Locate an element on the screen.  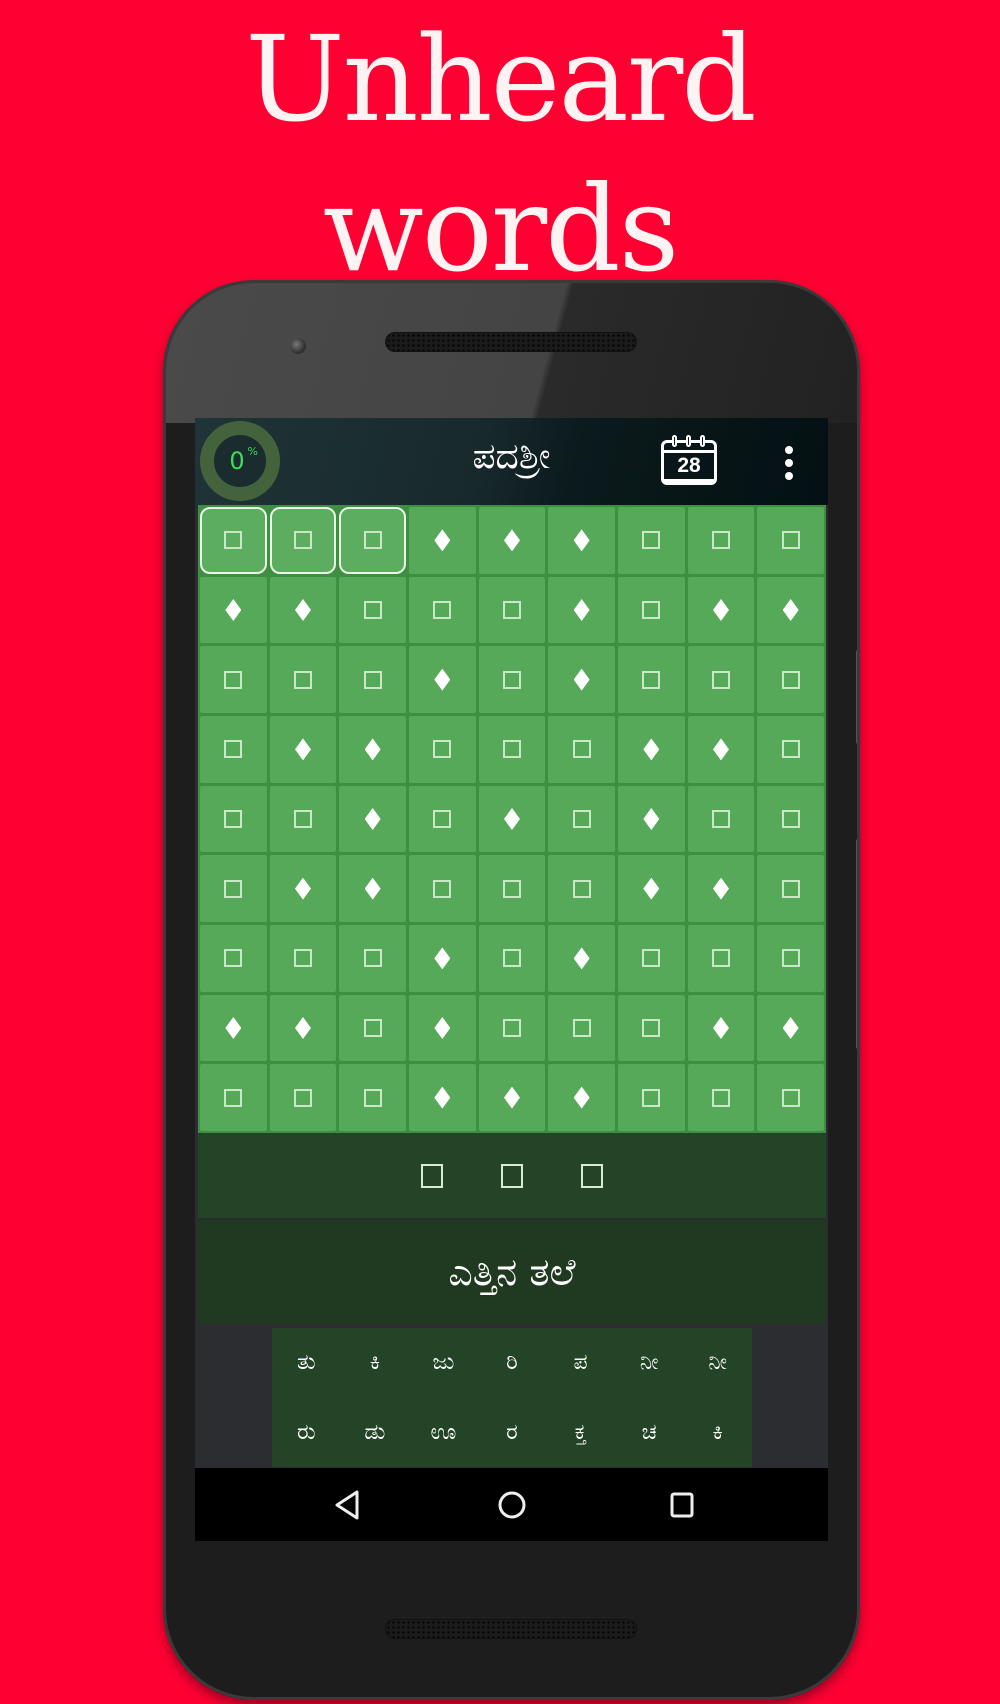
more-vert-icon is located at coordinates (789, 463).